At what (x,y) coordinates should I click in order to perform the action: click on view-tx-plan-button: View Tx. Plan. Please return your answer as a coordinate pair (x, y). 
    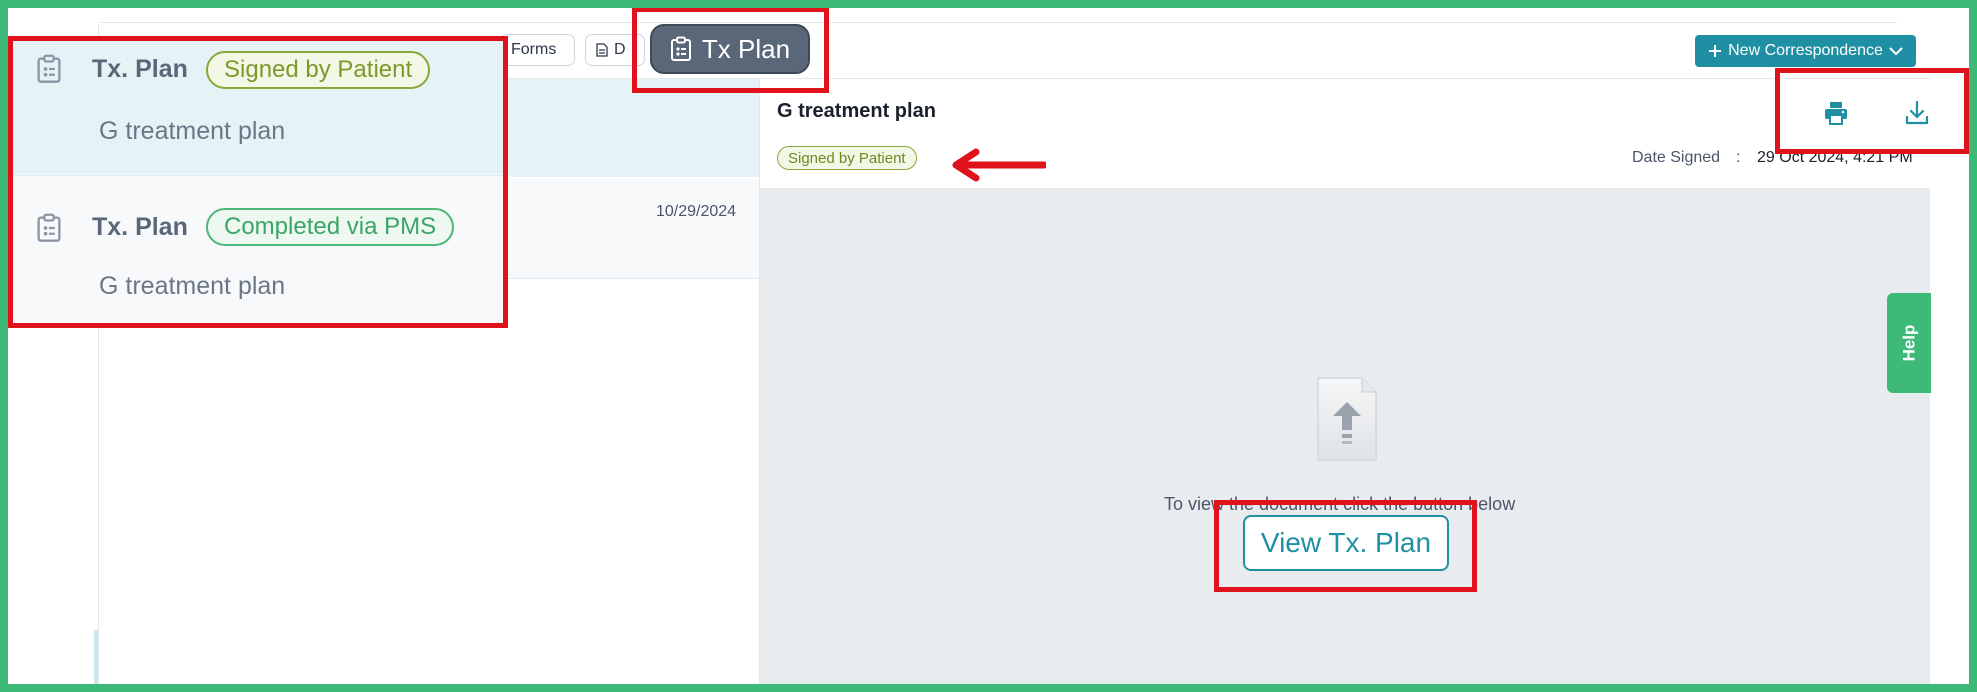
    Looking at the image, I should click on (1346, 543).